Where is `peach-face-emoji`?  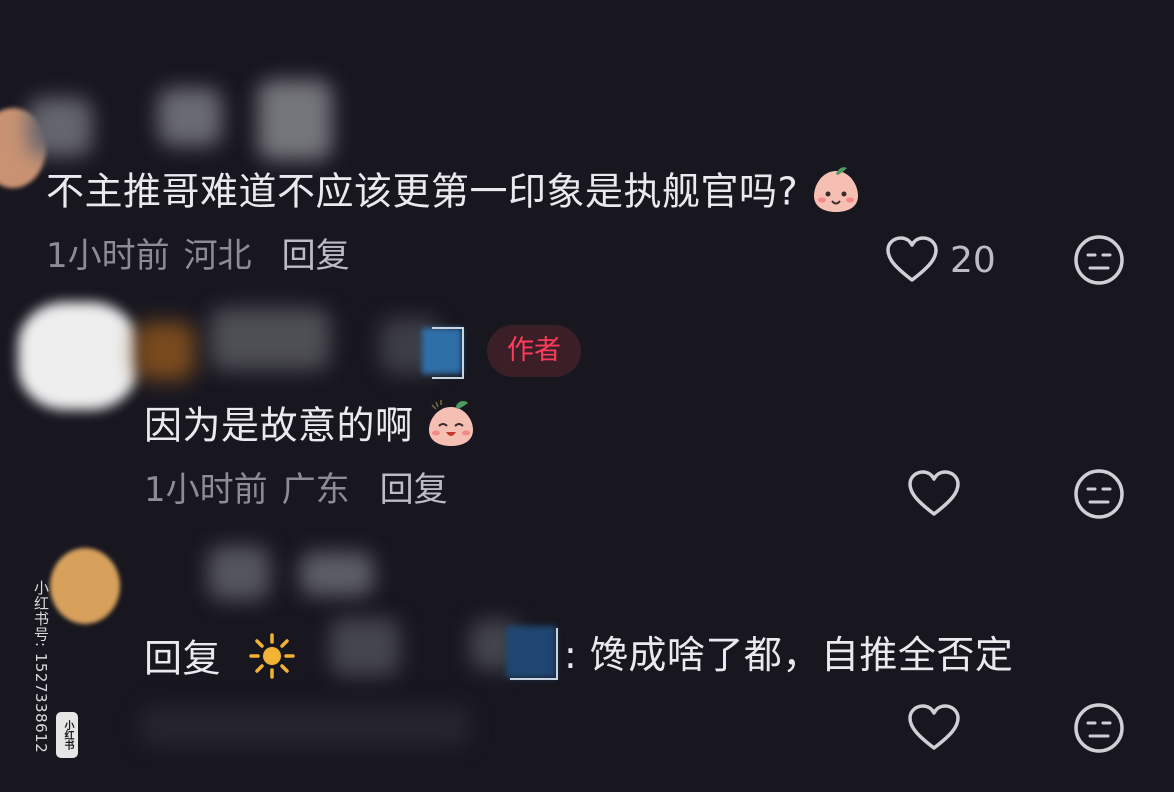
peach-face-emoji is located at coordinates (836, 194).